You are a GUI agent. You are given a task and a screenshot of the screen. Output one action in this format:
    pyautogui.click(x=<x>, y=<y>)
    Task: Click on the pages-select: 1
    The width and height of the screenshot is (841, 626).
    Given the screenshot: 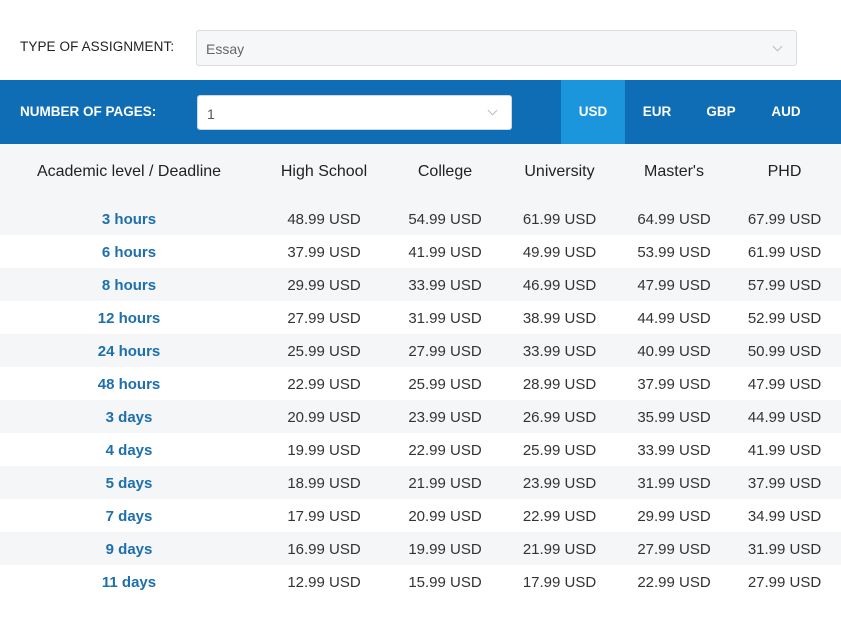 What is the action you would take?
    pyautogui.click(x=354, y=112)
    